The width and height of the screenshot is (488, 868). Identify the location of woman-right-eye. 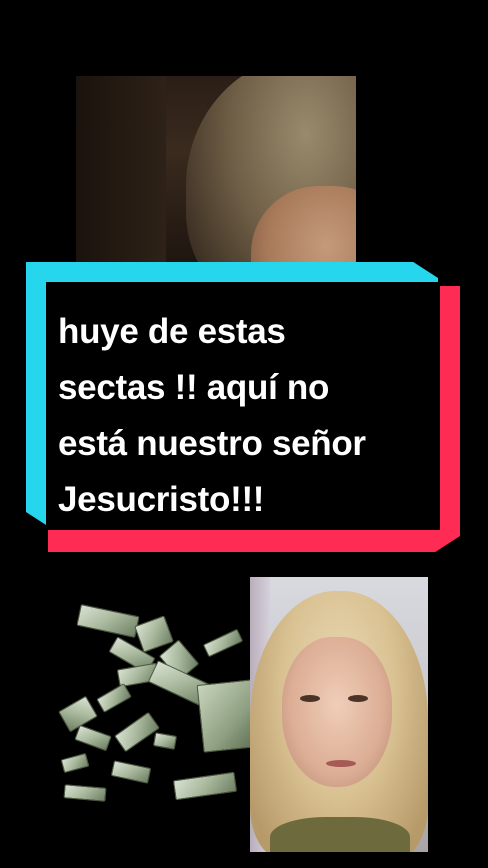
(358, 698).